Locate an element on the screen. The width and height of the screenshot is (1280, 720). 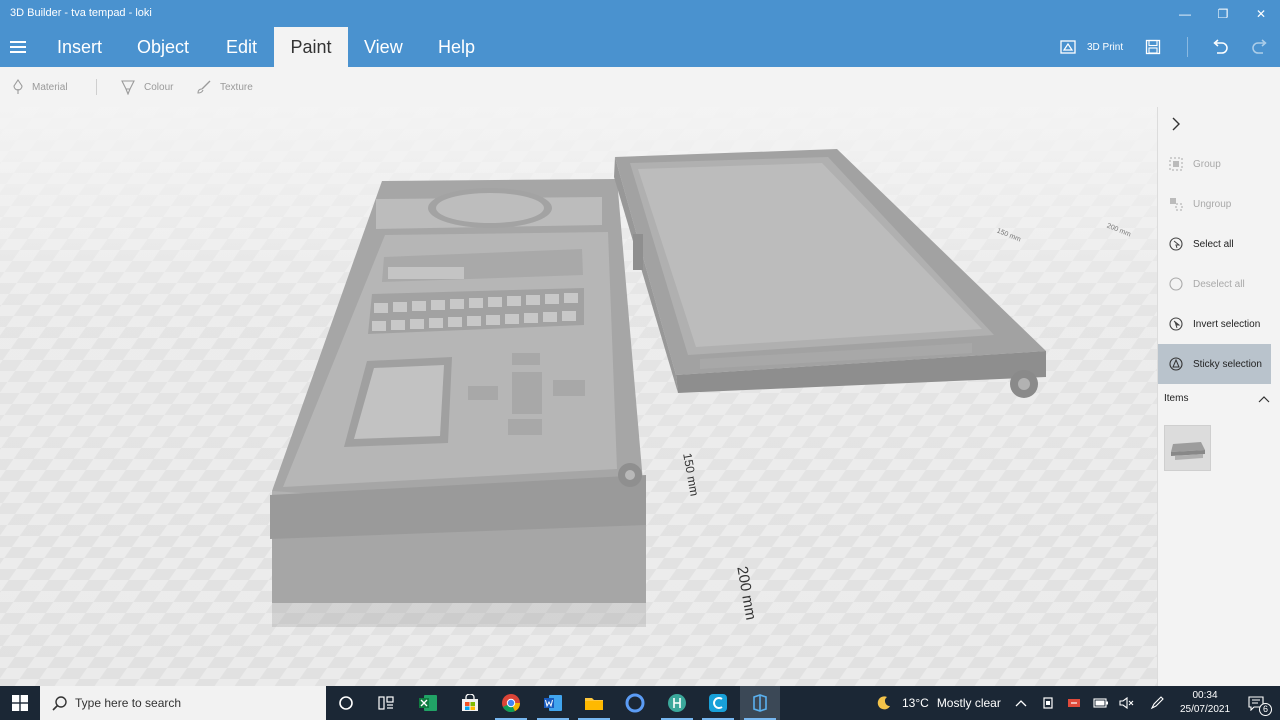
group-label: Group is located at coordinates (1207, 164).